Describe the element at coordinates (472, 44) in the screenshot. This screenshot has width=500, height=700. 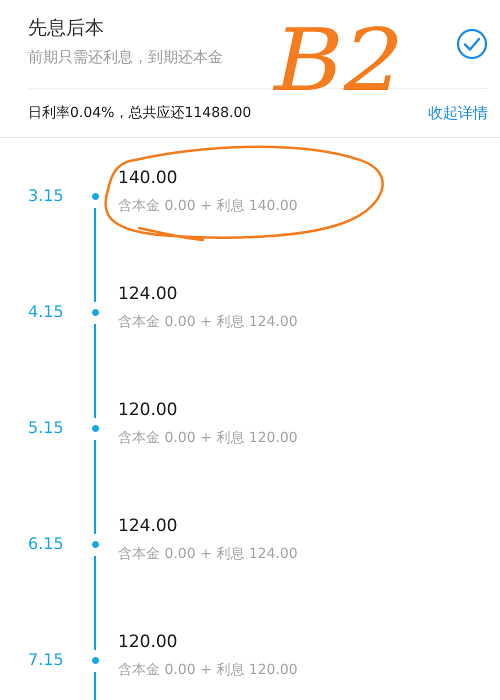
I see `check-icon` at that location.